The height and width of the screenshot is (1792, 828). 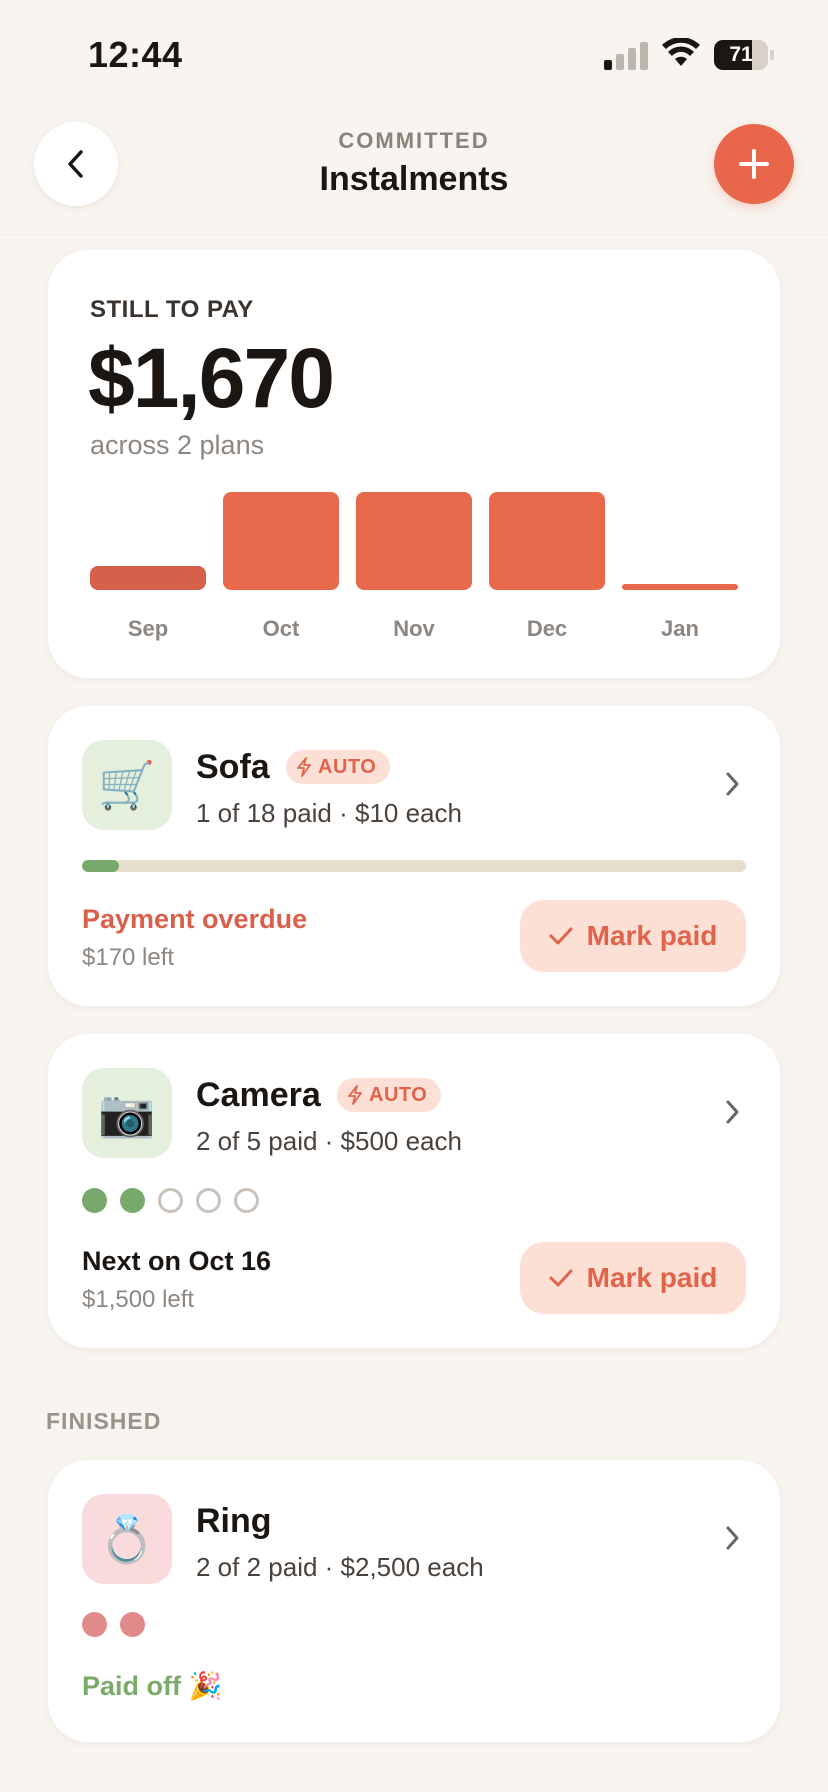 What do you see at coordinates (681, 52) in the screenshot?
I see `wifi-icon` at bounding box center [681, 52].